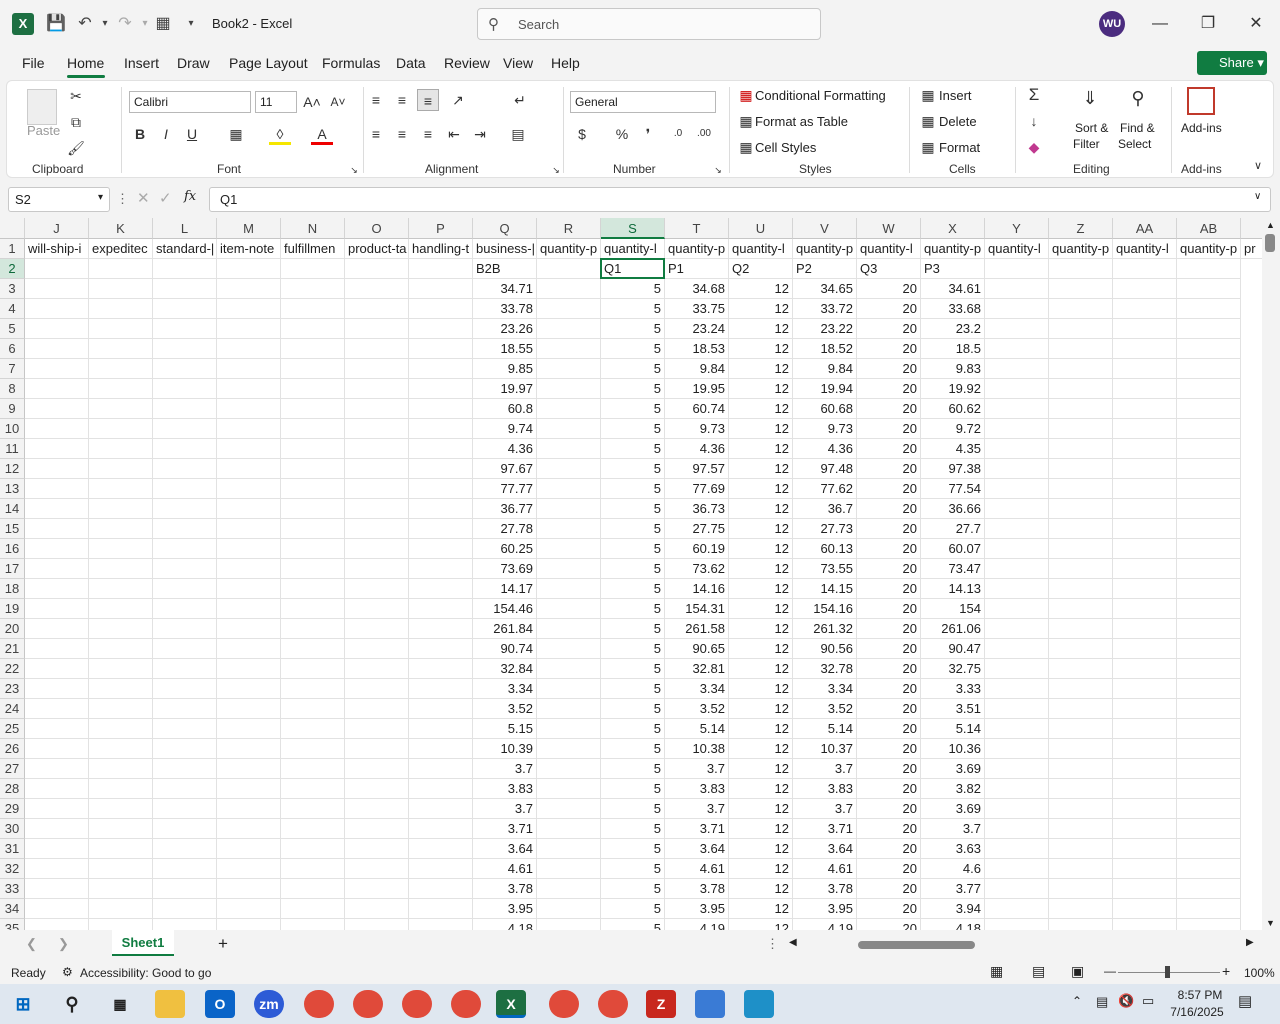 Image resolution: width=1280 pixels, height=1024 pixels. I want to click on data-cell: 19.94, so click(825, 389).